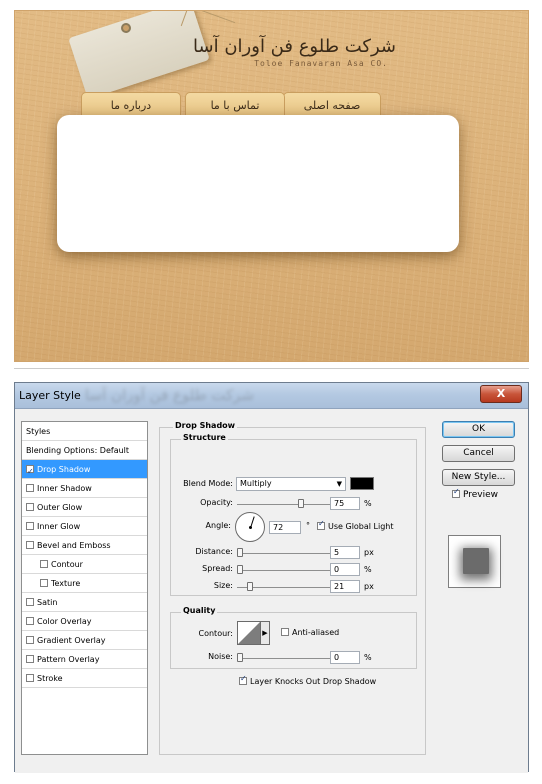 Image resolution: width=542 pixels, height=784 pixels. Describe the element at coordinates (217, 568) in the screenshot. I see `spread-label: Spread:` at that location.